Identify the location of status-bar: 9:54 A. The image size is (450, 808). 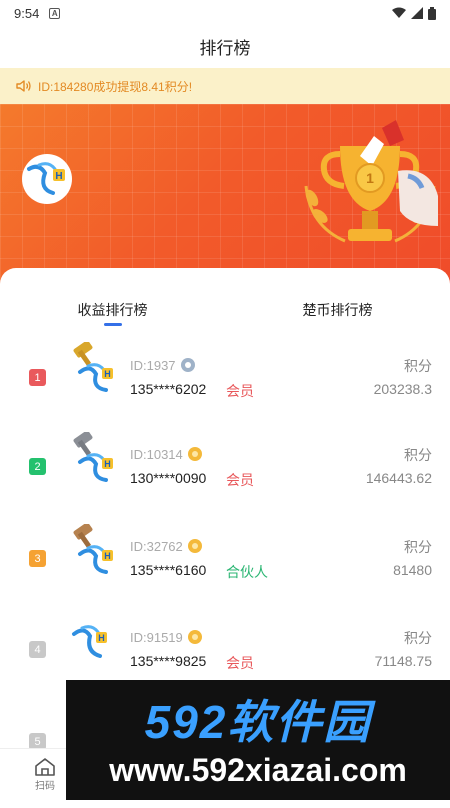
(225, 13).